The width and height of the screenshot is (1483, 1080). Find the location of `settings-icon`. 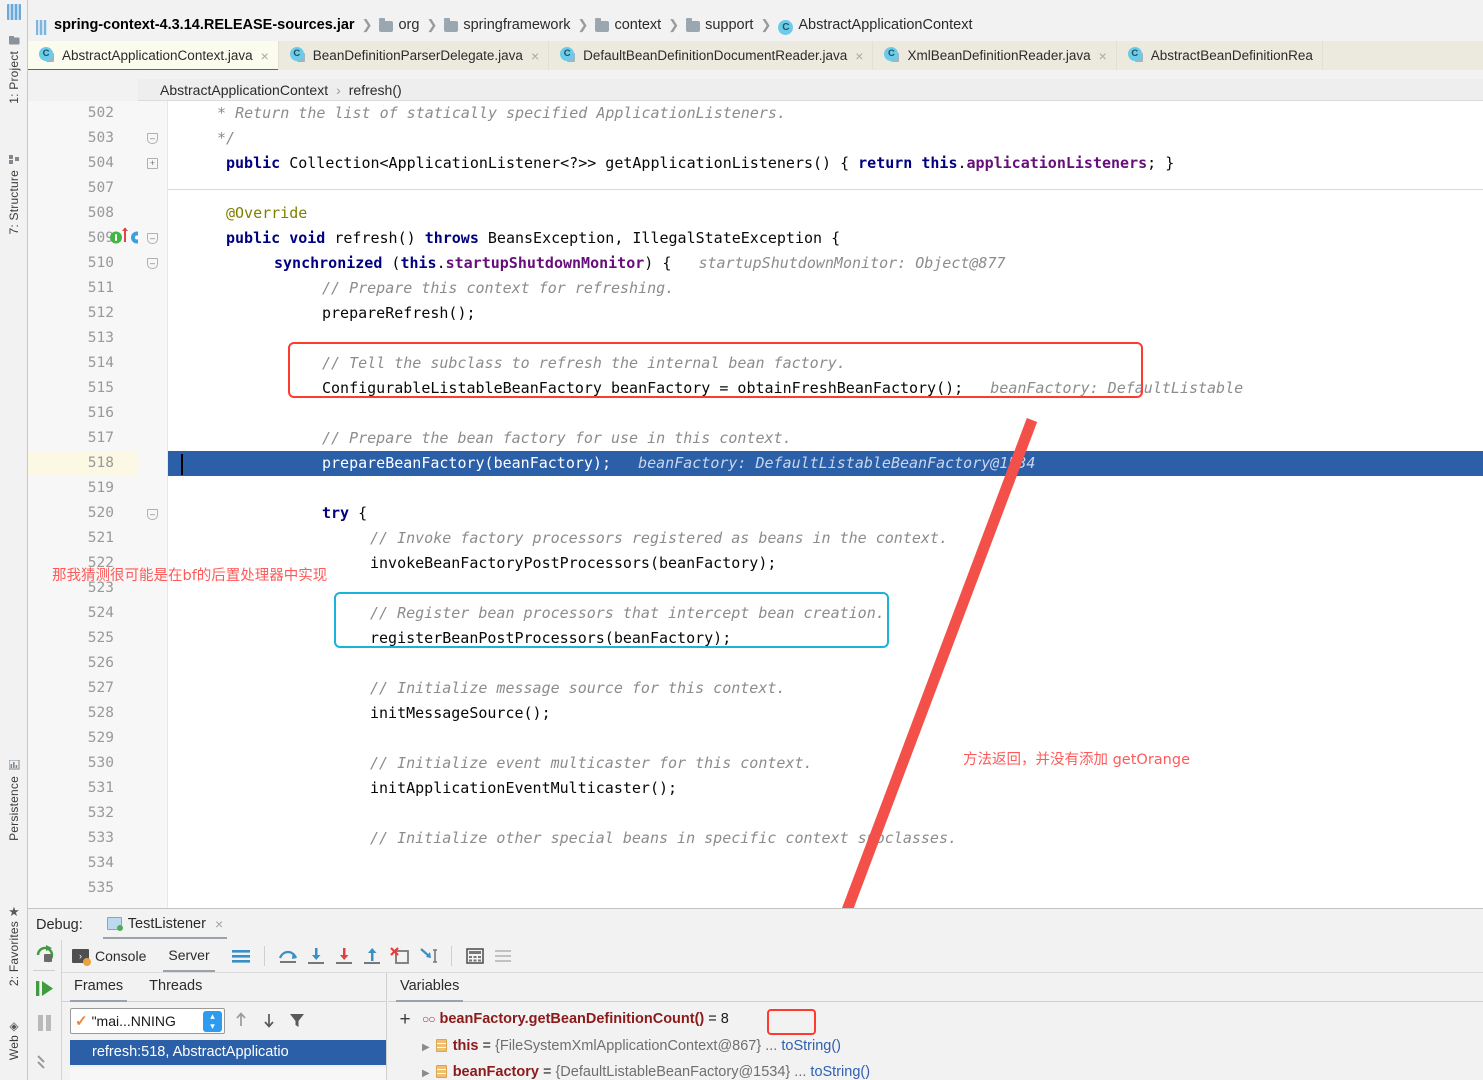

settings-icon is located at coordinates (503, 956).